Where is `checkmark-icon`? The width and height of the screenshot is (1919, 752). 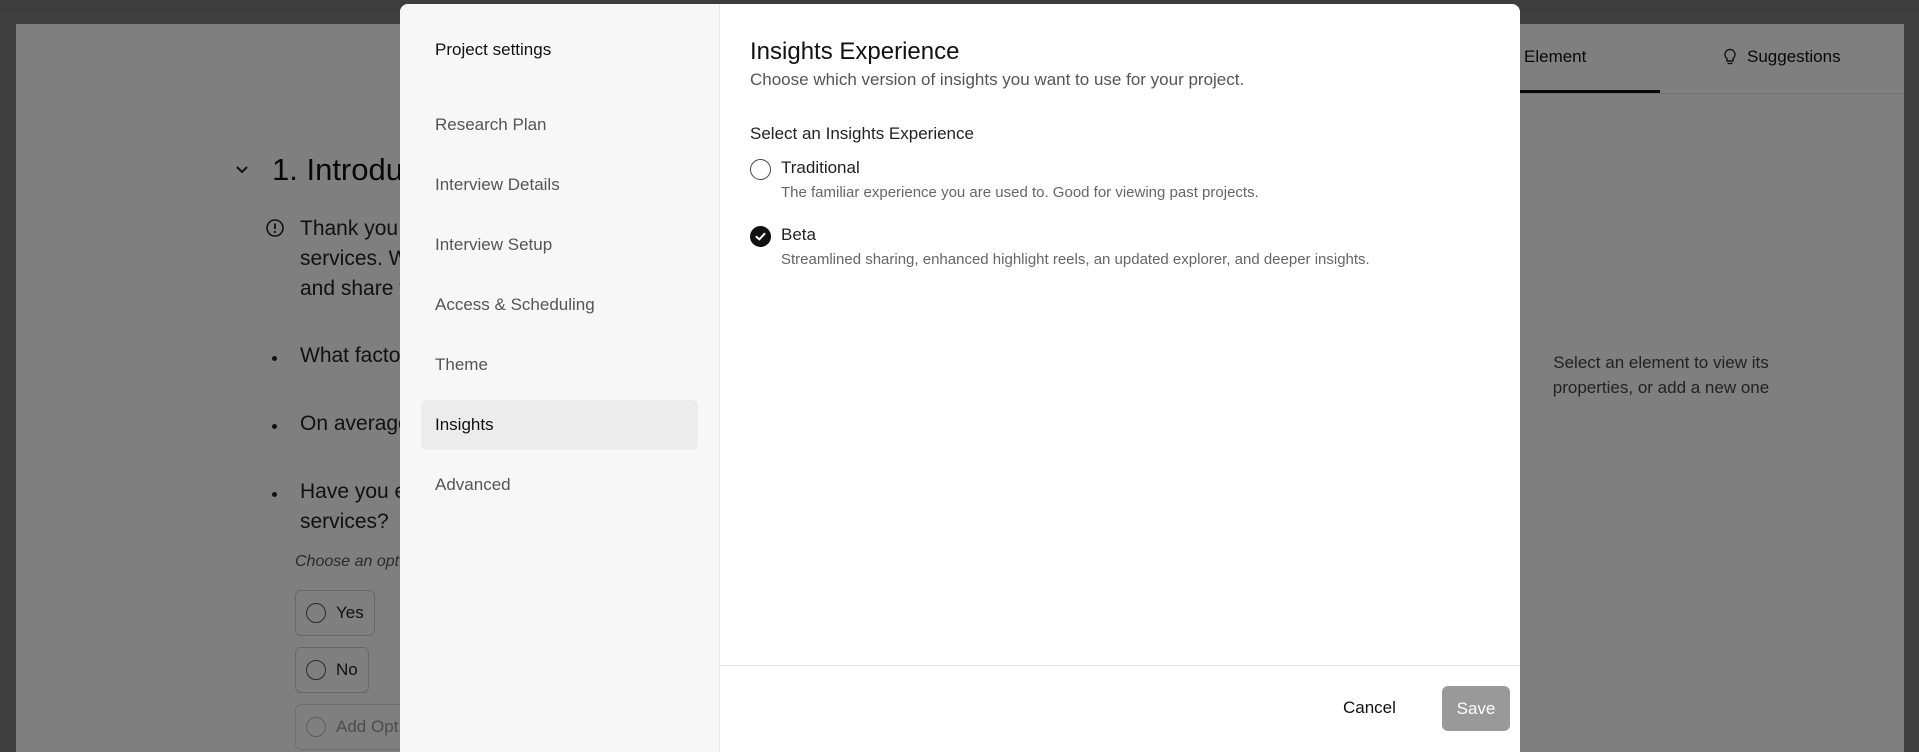
checkmark-icon is located at coordinates (760, 236).